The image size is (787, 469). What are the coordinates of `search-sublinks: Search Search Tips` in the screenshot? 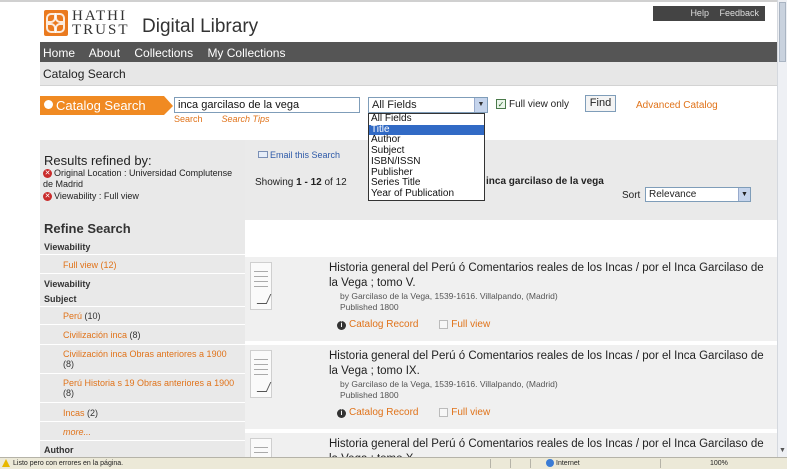 It's located at (221, 119).